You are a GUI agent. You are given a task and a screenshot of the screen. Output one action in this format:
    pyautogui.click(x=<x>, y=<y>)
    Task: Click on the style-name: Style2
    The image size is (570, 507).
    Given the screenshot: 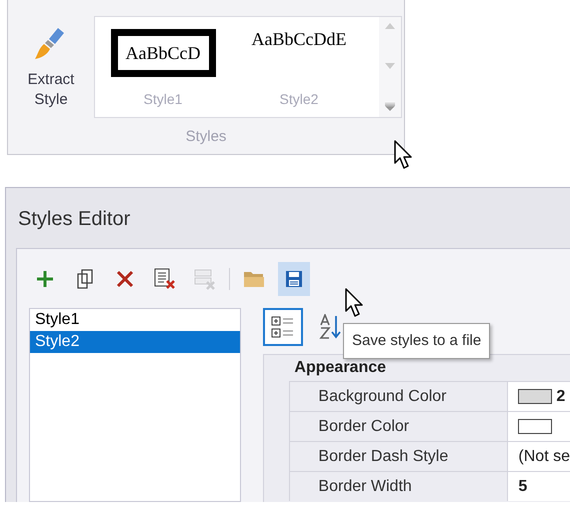 What is the action you would take?
    pyautogui.click(x=299, y=99)
    